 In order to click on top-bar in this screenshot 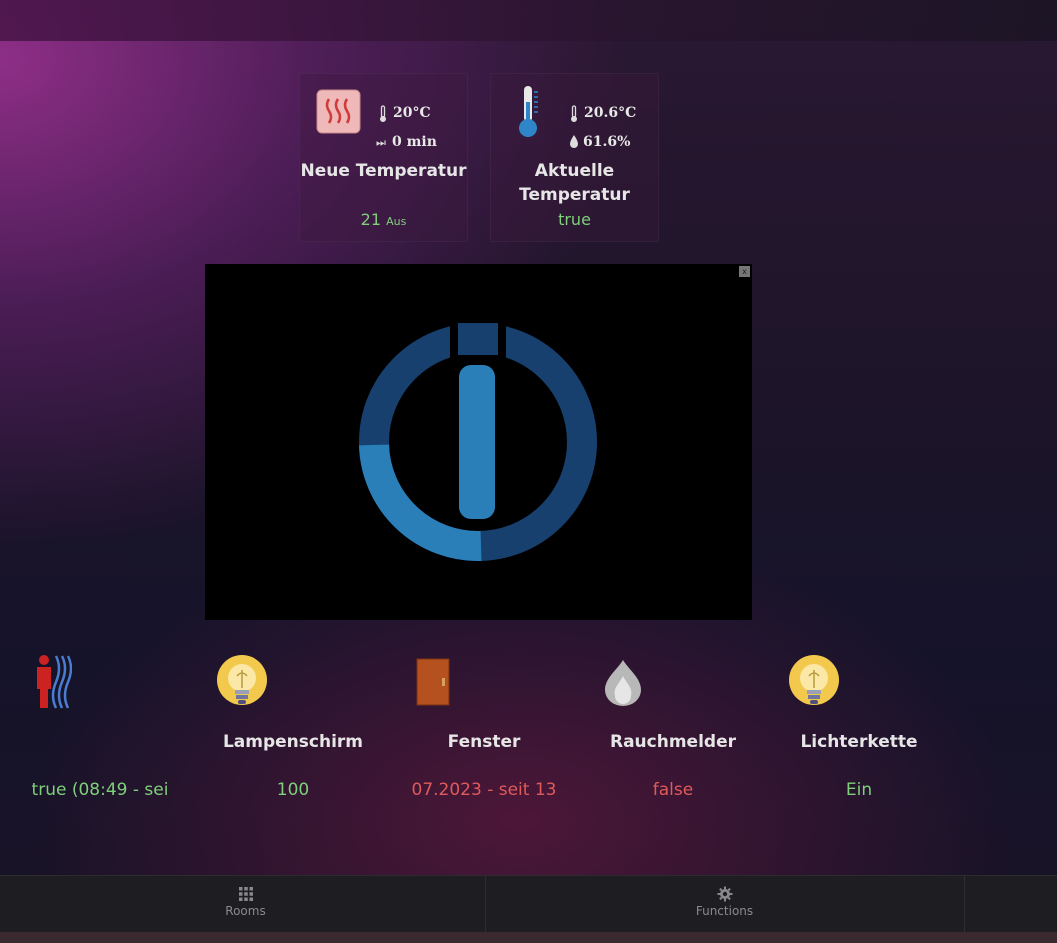, I will do `click(528, 20)`.